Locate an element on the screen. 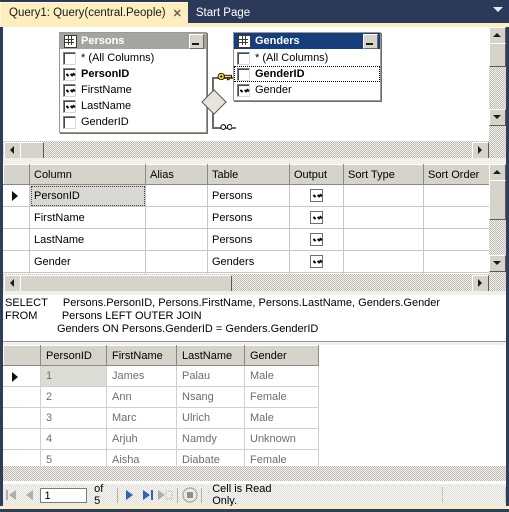 This screenshot has height=512, width=509. cell-firstname: Ann is located at coordinates (141, 397).